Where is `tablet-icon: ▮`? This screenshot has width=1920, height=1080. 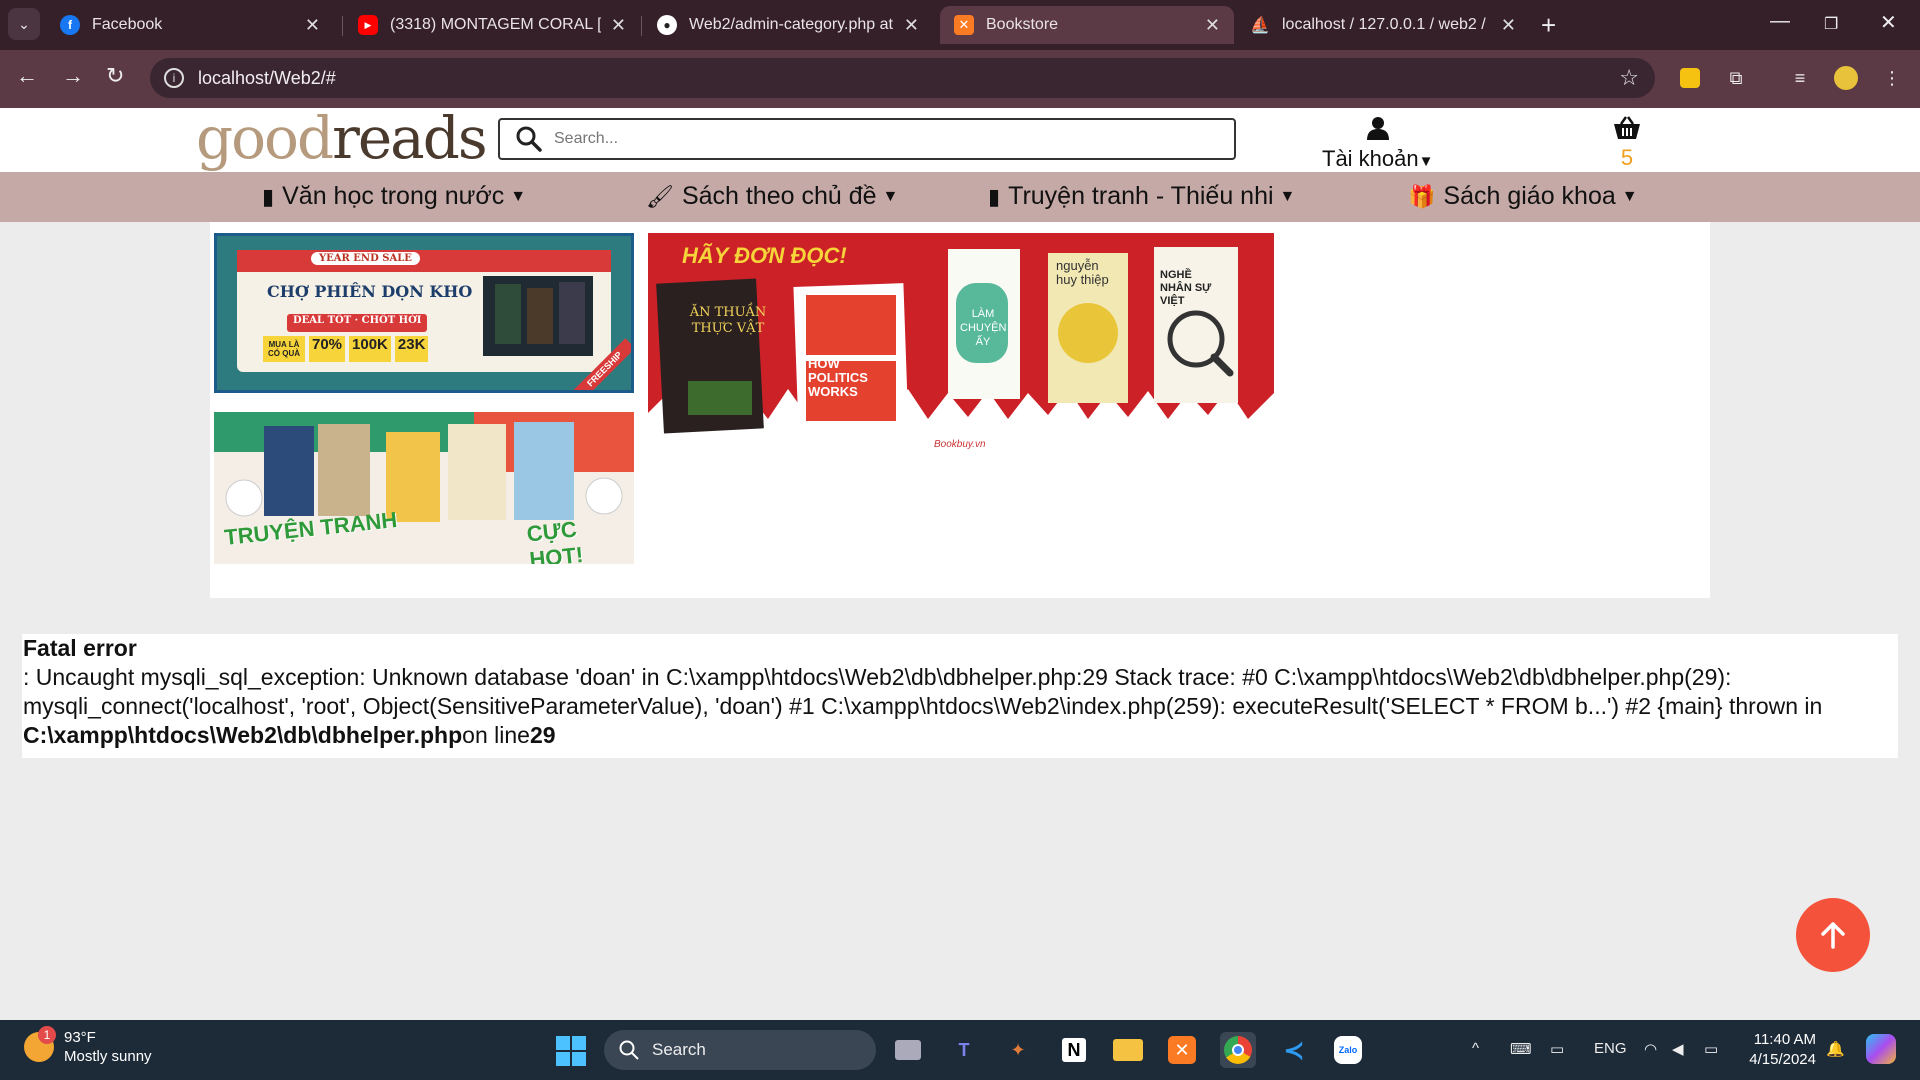
tablet-icon: ▮ is located at coordinates (994, 196).